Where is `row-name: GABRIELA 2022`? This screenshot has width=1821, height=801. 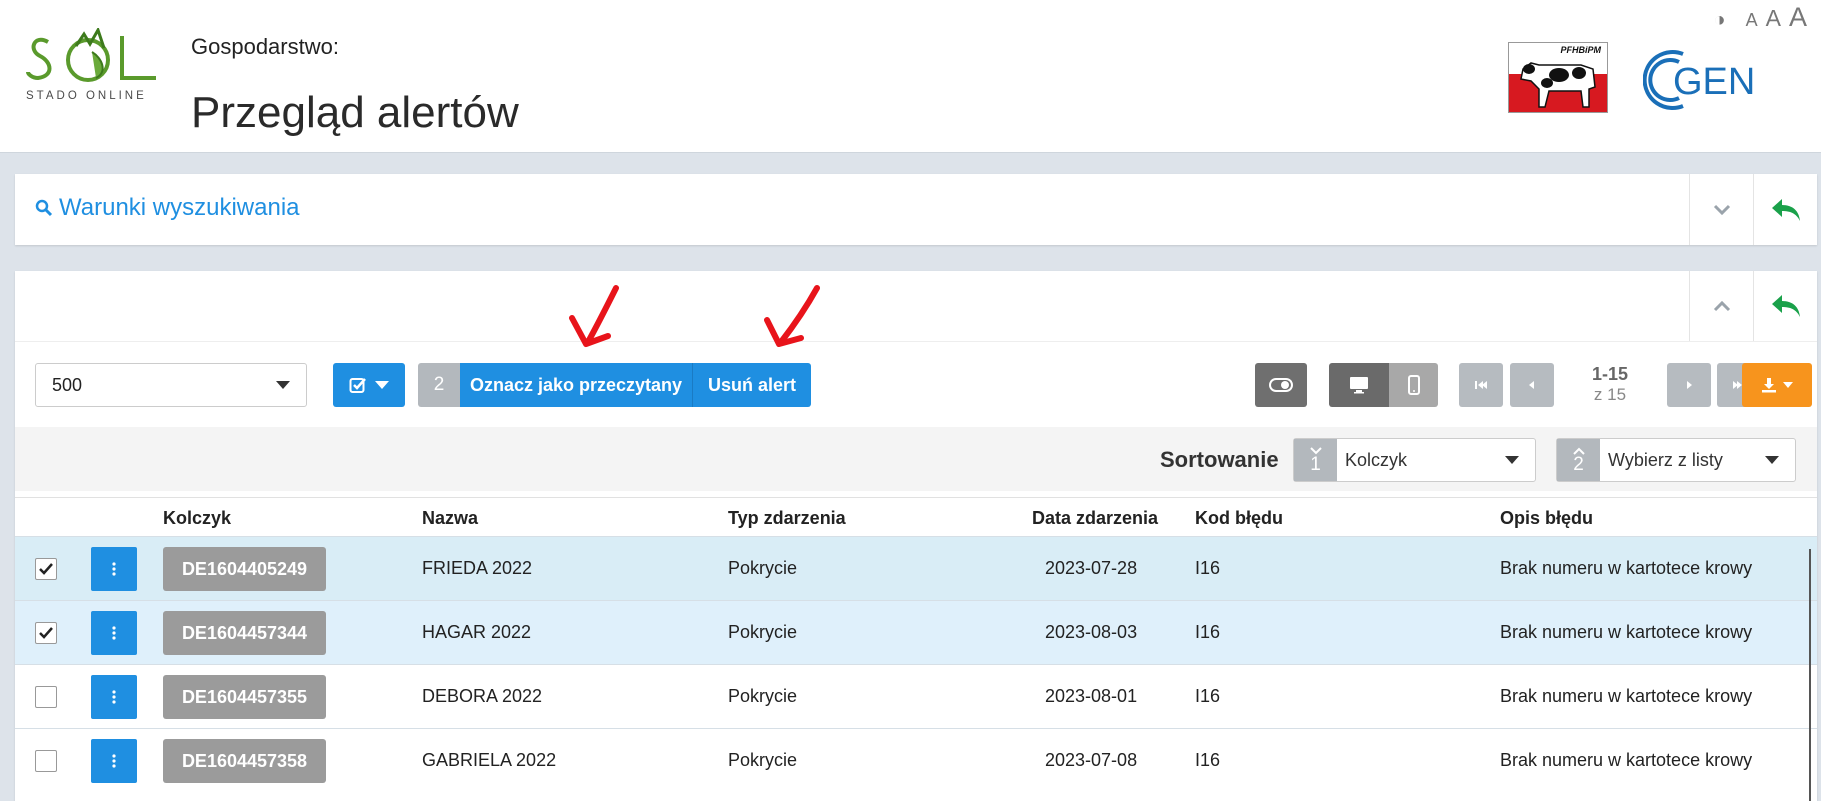
row-name: GABRIELA 2022 is located at coordinates (489, 760).